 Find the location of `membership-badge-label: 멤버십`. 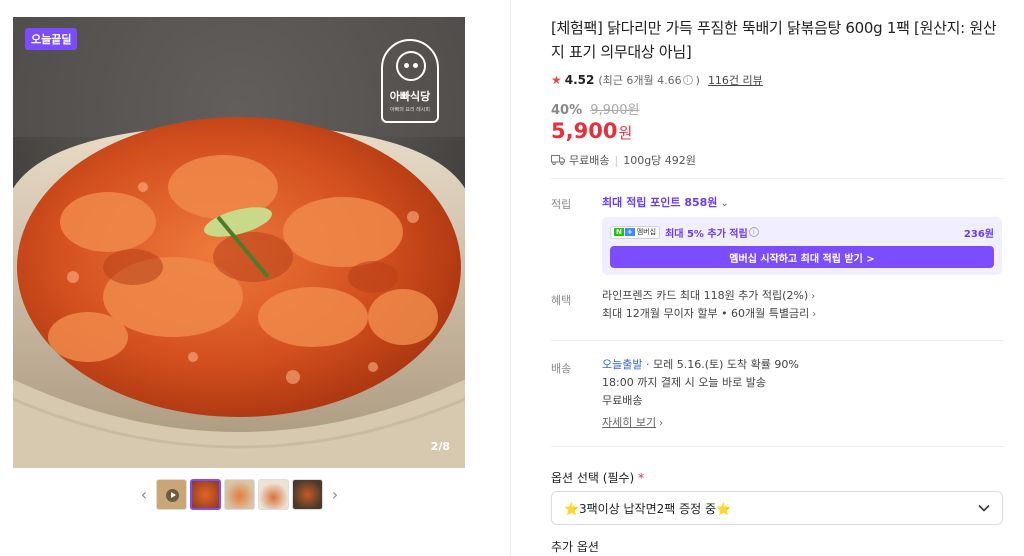

membership-badge-label: 멤버십 is located at coordinates (646, 232).